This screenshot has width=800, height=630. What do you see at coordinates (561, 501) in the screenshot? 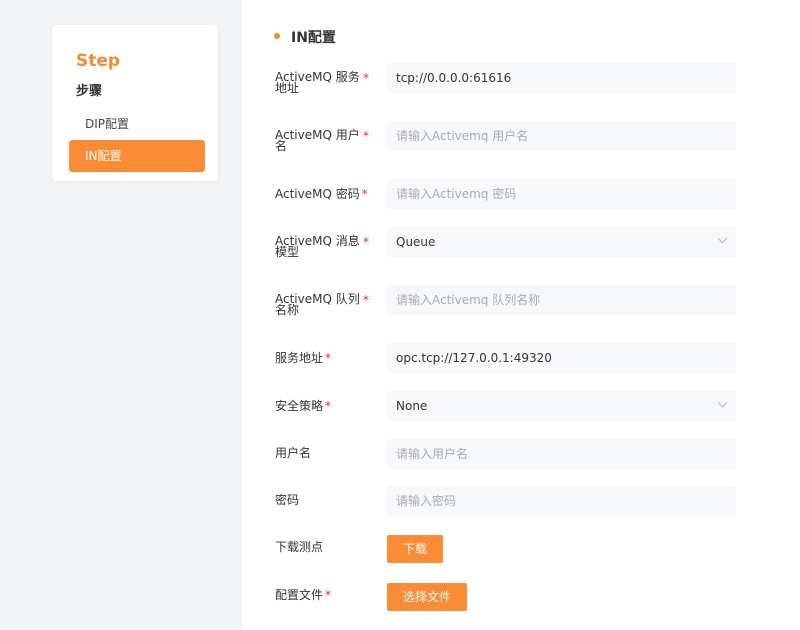
I see `password-input: 请输入密码` at bounding box center [561, 501].